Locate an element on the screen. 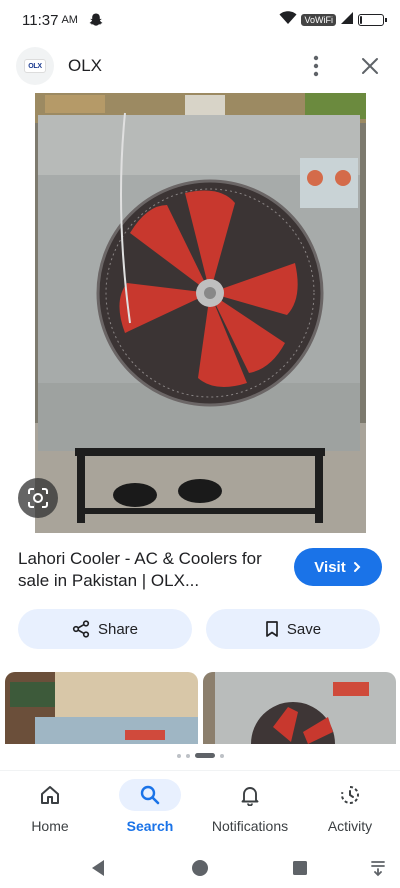 This screenshot has height=888, width=400. system-navigation is located at coordinates (200, 868).